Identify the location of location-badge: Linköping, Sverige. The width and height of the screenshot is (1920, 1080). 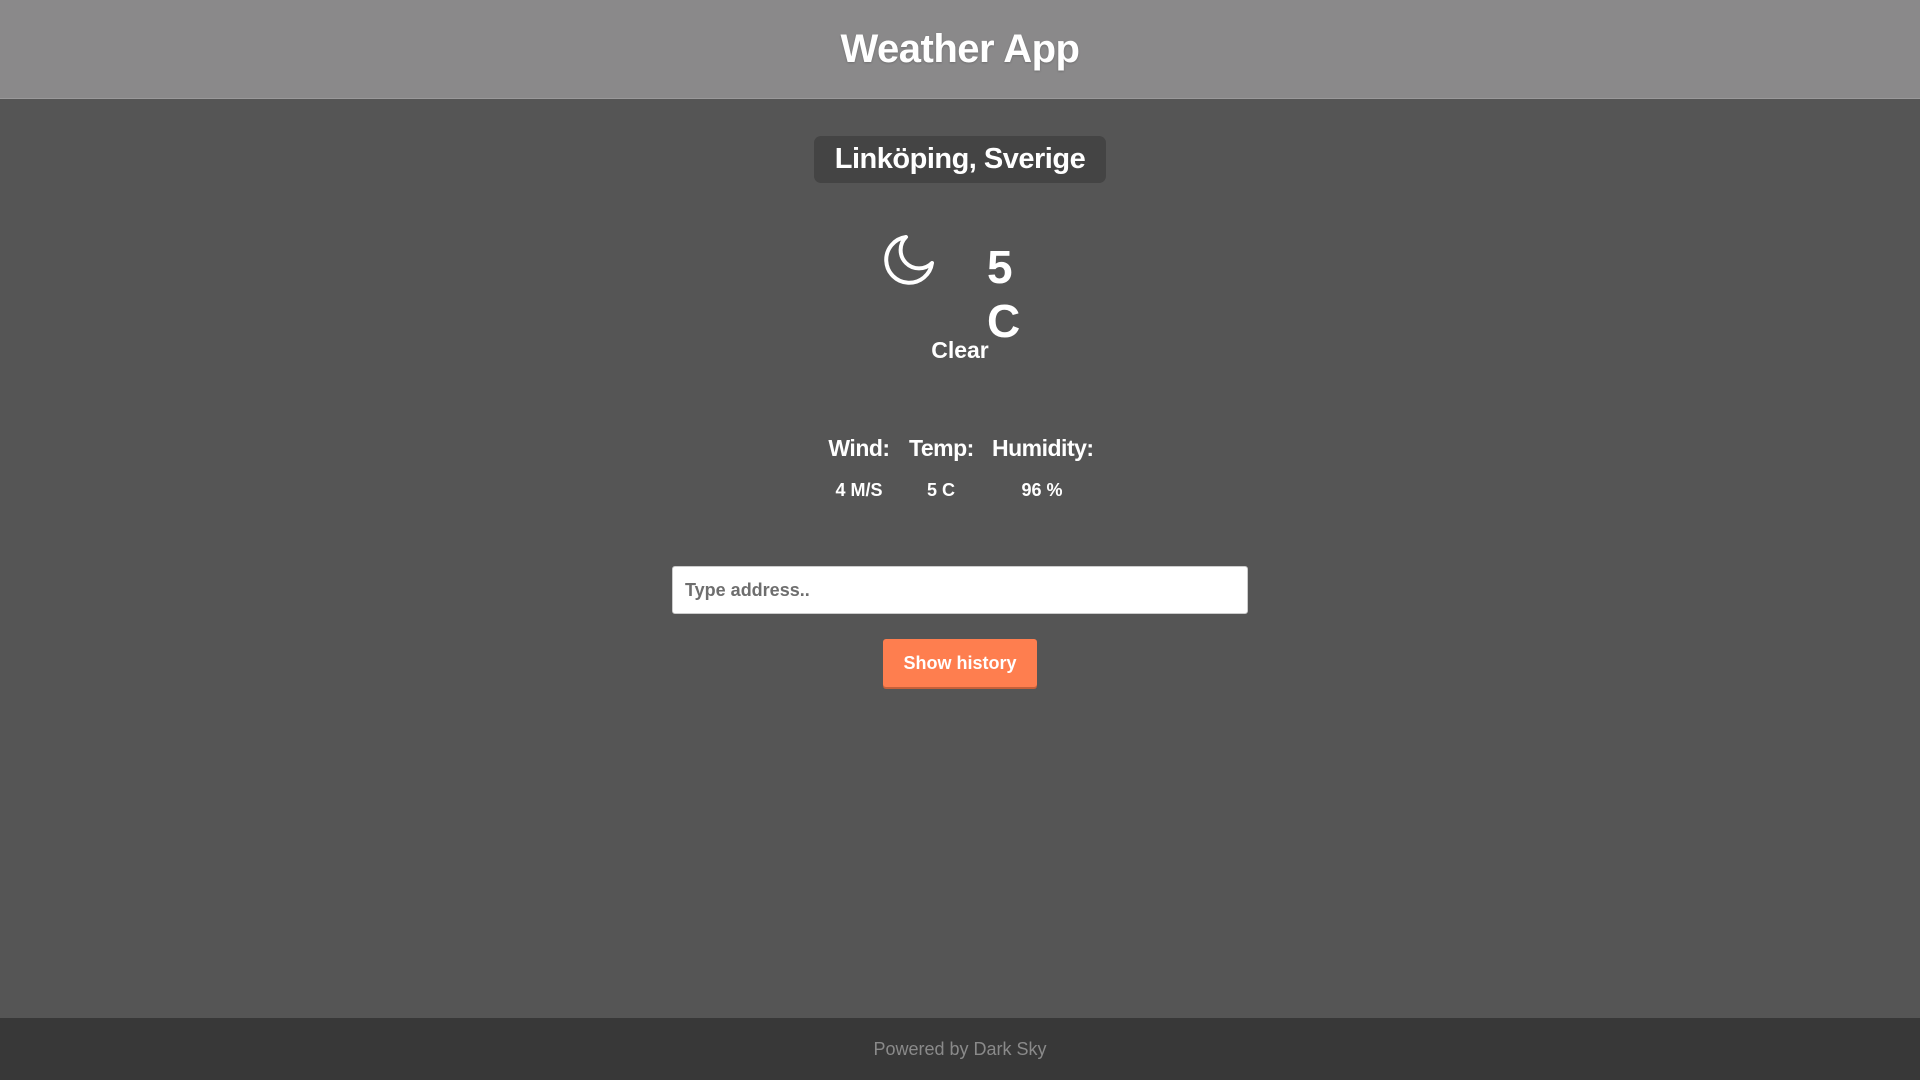
(960, 159).